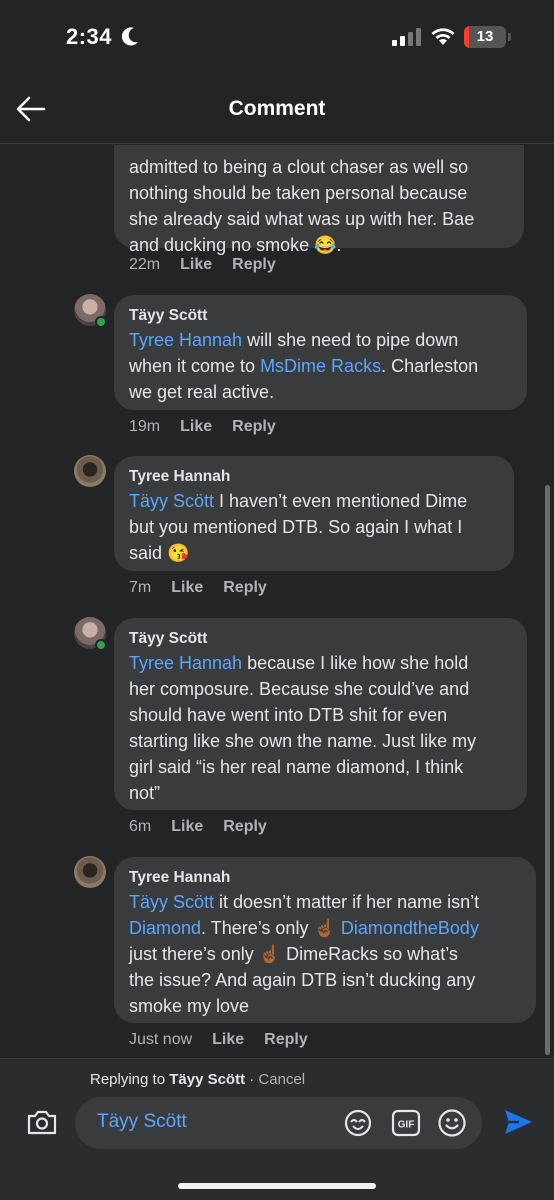 This screenshot has width=554, height=1200. I want to click on emoji-icon, so click(452, 1123).